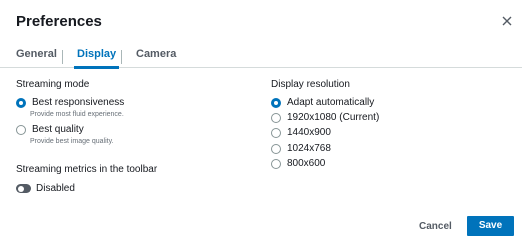  I want to click on close-icon, so click(507, 21).